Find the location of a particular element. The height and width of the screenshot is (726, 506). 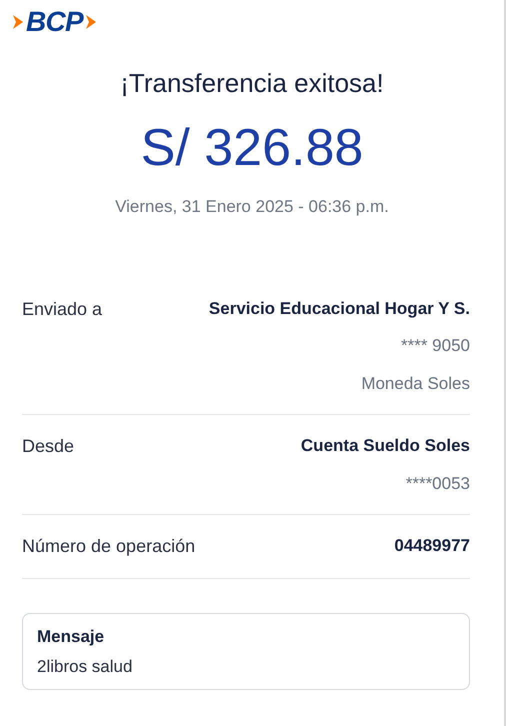

detail-label: Desde is located at coordinates (48, 446).